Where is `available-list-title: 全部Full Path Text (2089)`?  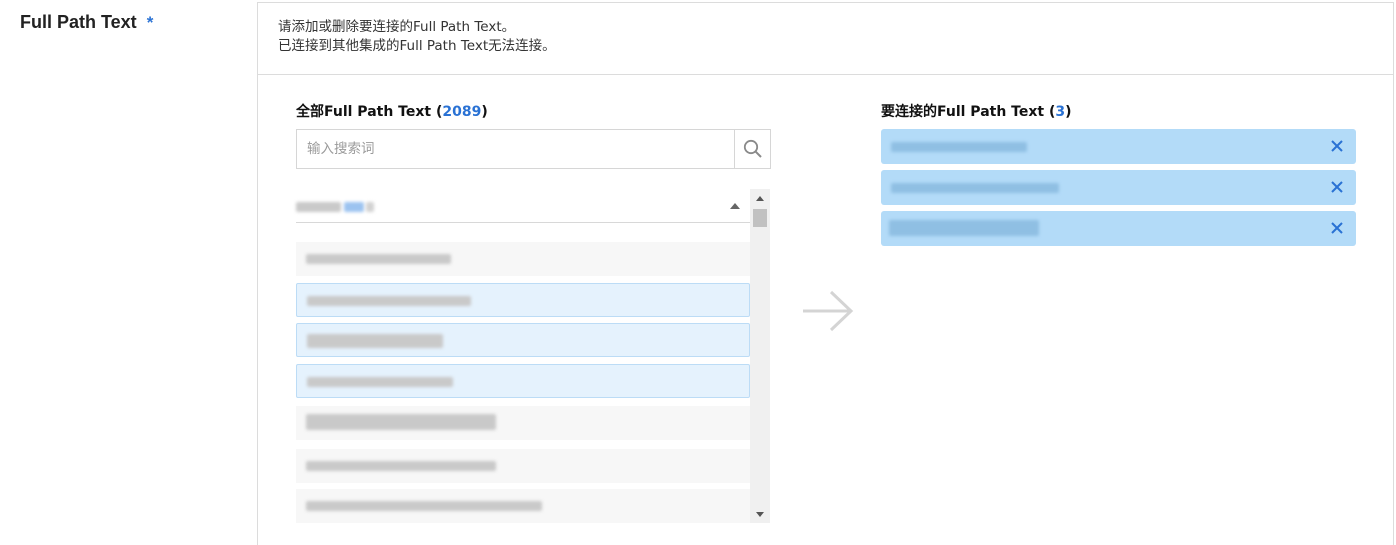 available-list-title: 全部Full Path Text (2089) is located at coordinates (392, 112).